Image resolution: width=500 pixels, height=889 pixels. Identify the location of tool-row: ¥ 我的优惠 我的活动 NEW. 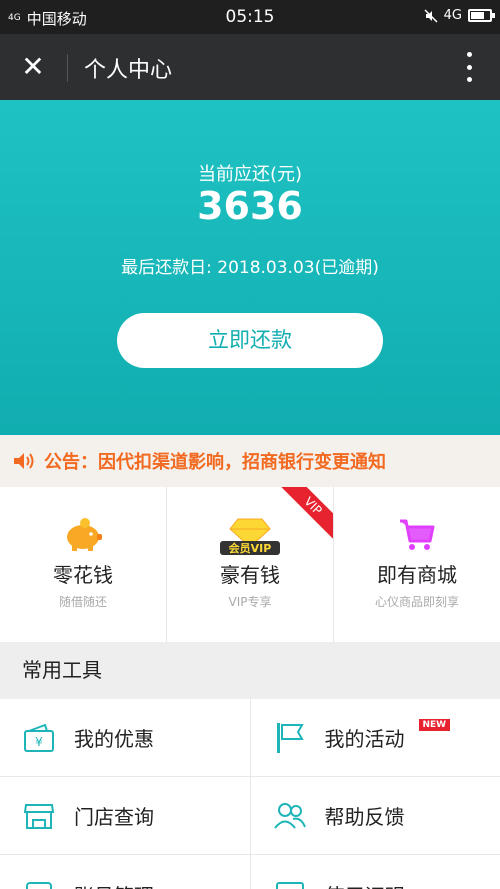
(250, 738).